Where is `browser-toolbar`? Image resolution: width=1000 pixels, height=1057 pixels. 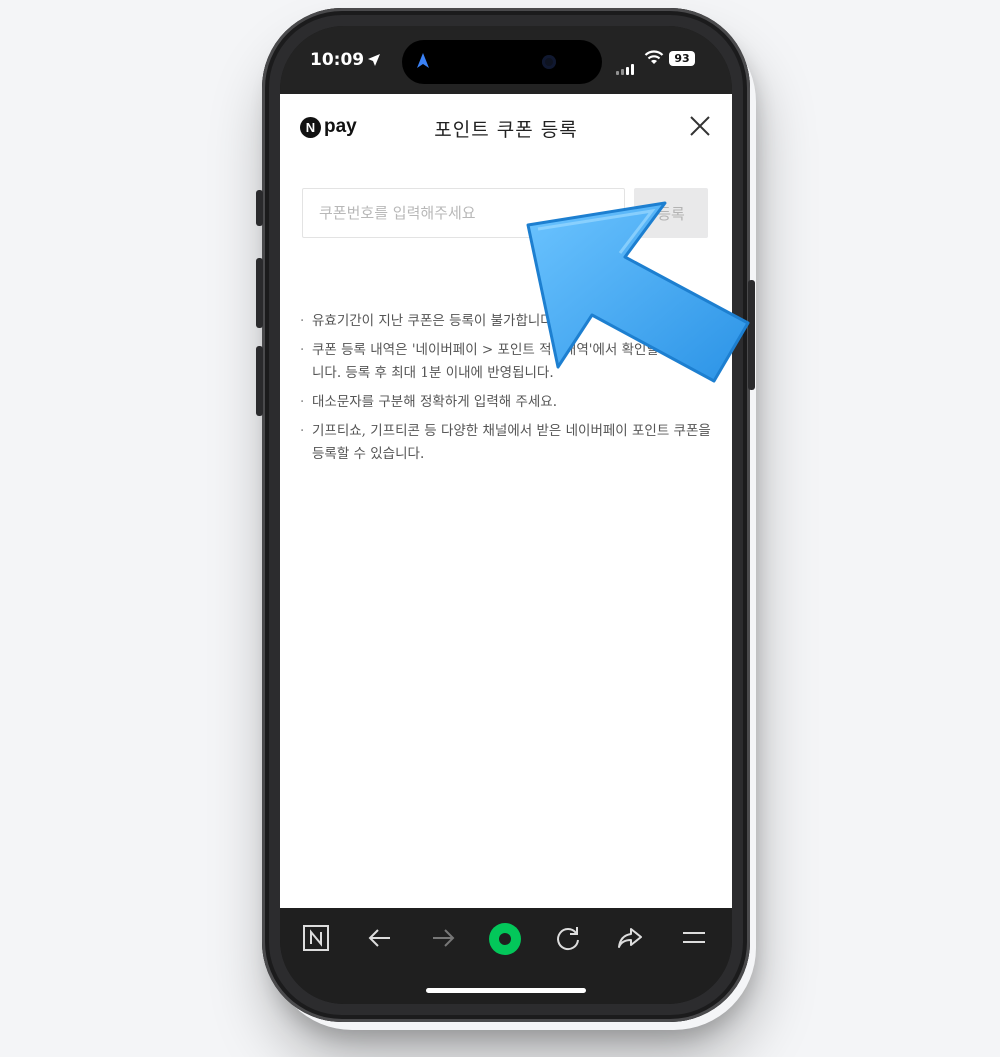
browser-toolbar is located at coordinates (506, 956).